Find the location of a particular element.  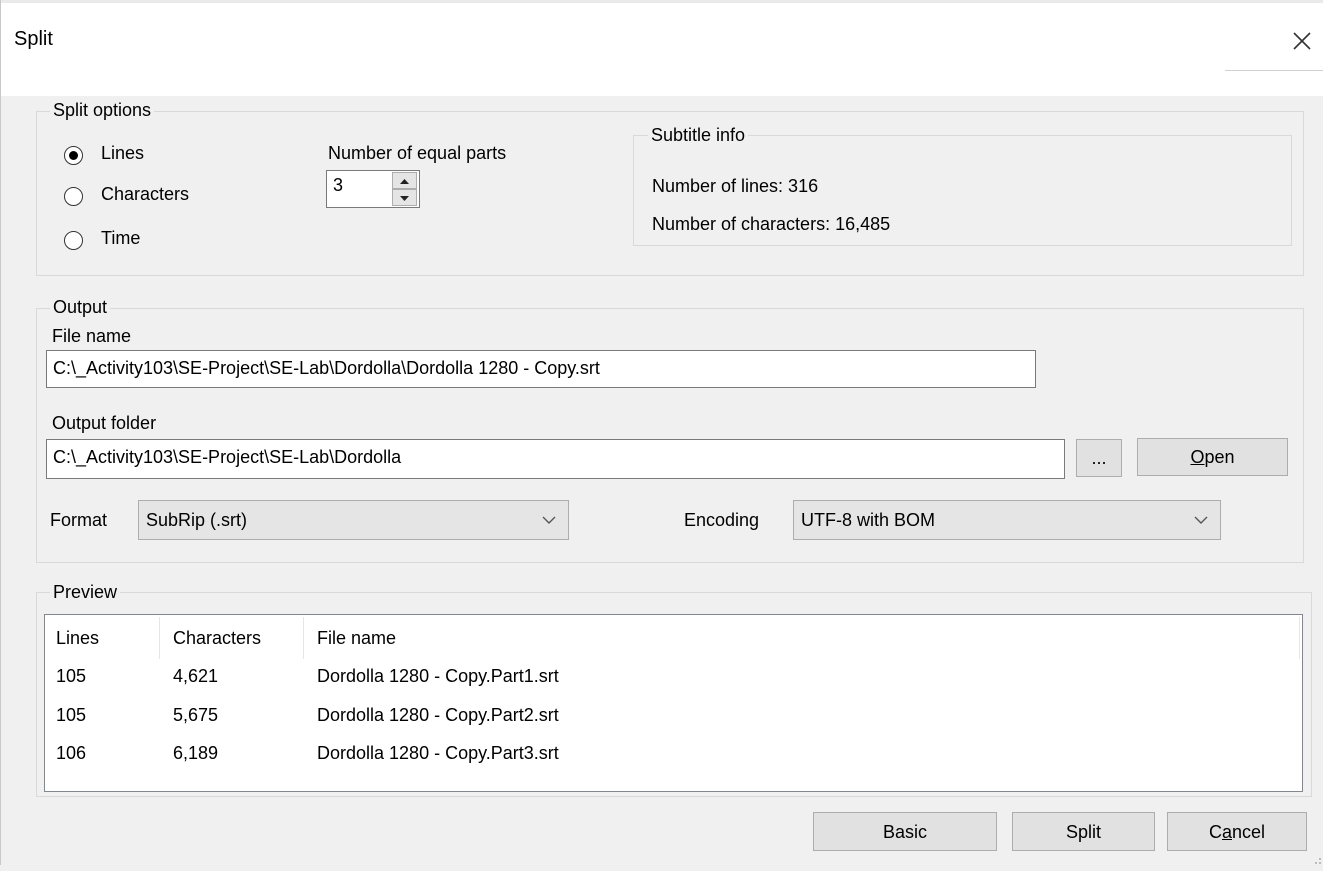

output-label: Output is located at coordinates (80, 307).